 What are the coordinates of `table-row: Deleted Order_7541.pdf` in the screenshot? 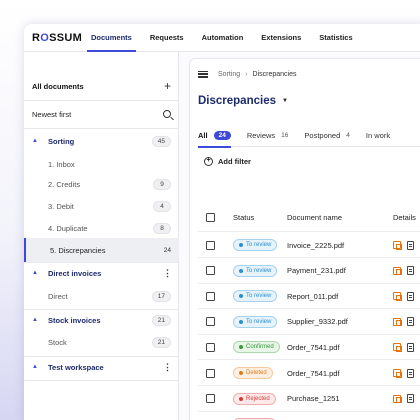 It's located at (309, 373).